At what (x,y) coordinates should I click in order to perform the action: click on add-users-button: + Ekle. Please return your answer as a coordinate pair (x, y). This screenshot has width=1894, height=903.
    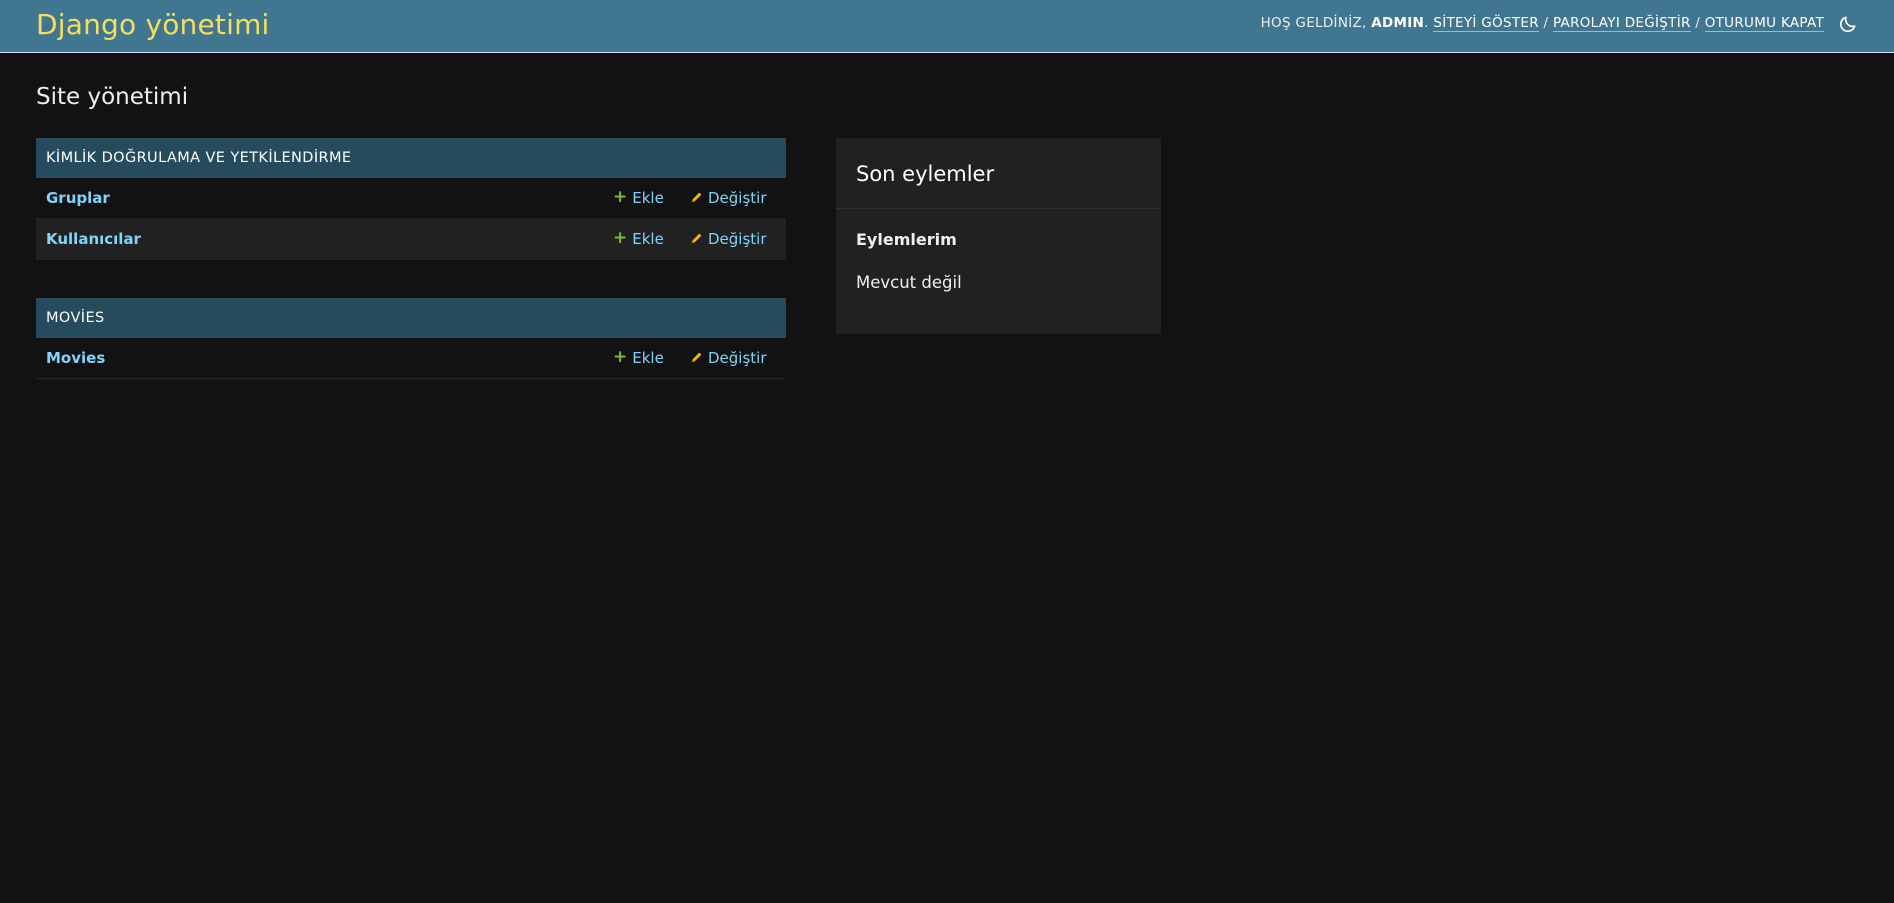
    Looking at the image, I should click on (638, 238).